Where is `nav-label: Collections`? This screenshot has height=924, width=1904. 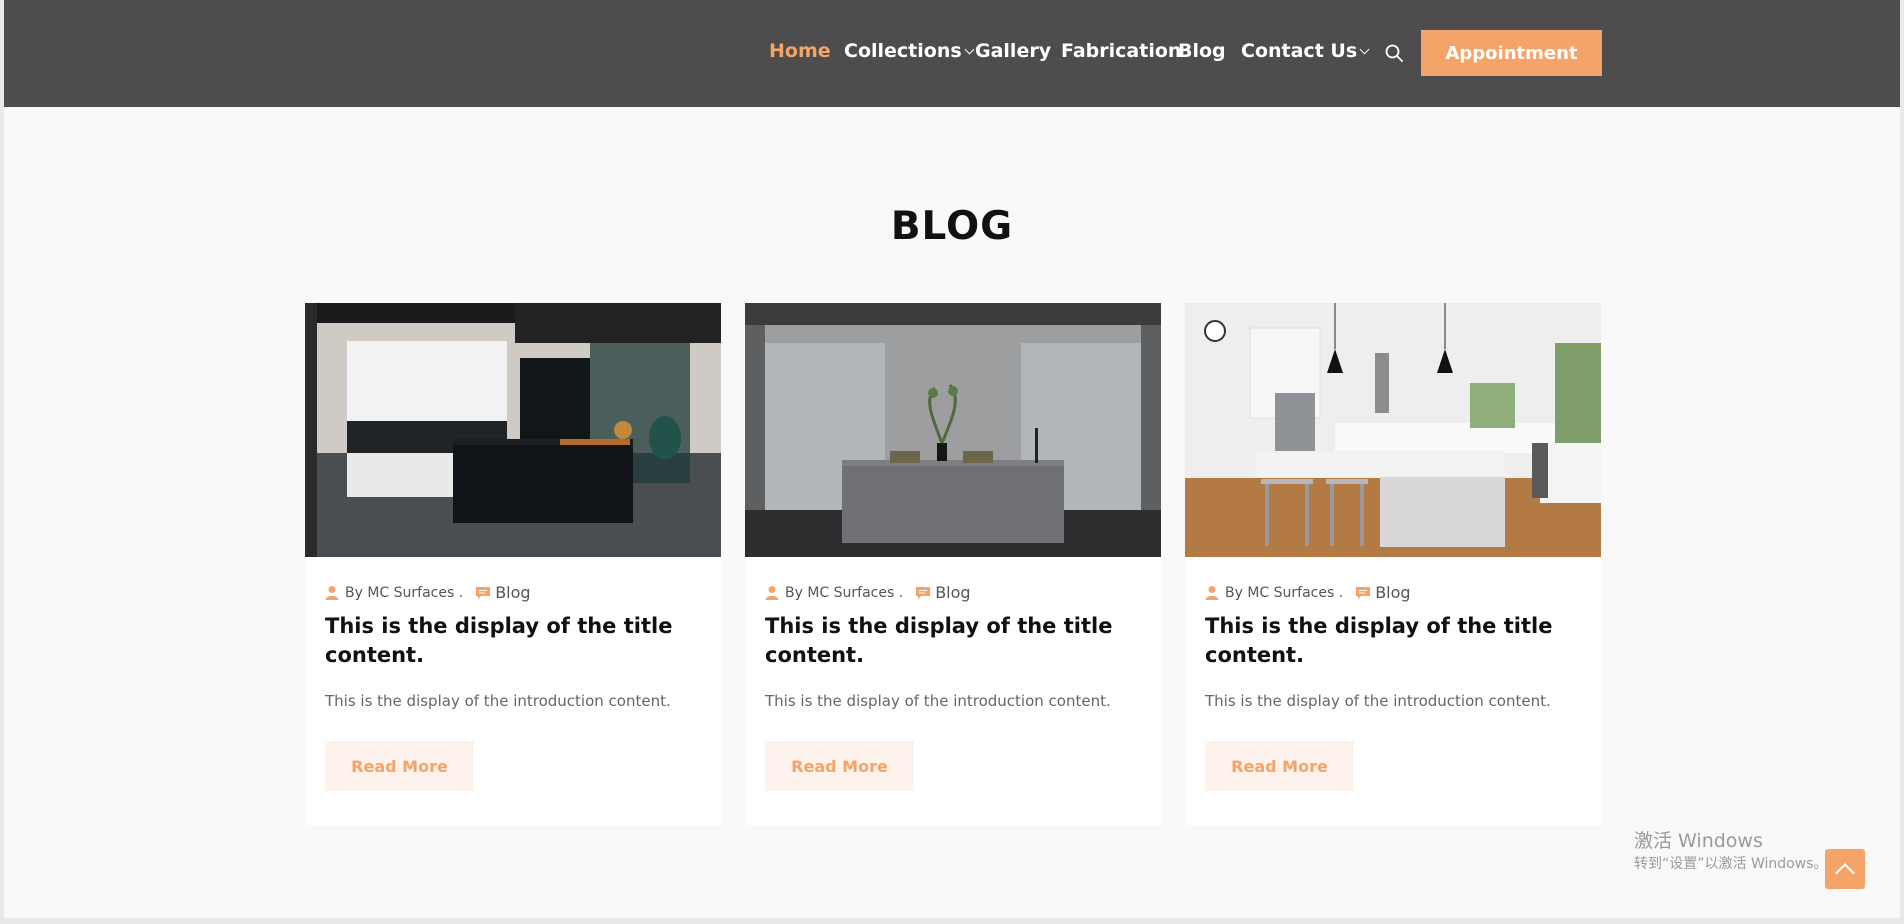
nav-label: Collections is located at coordinates (903, 51).